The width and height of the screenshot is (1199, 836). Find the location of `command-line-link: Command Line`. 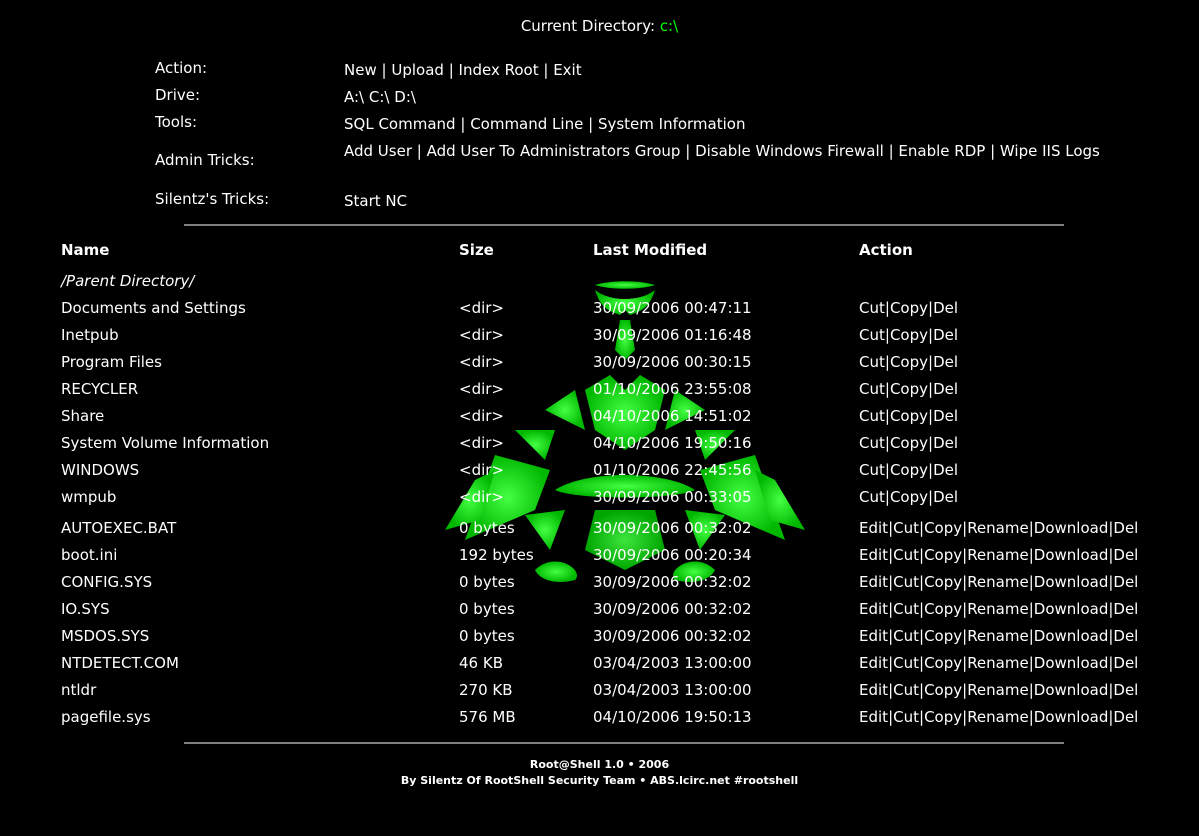

command-line-link: Command Line is located at coordinates (526, 124).